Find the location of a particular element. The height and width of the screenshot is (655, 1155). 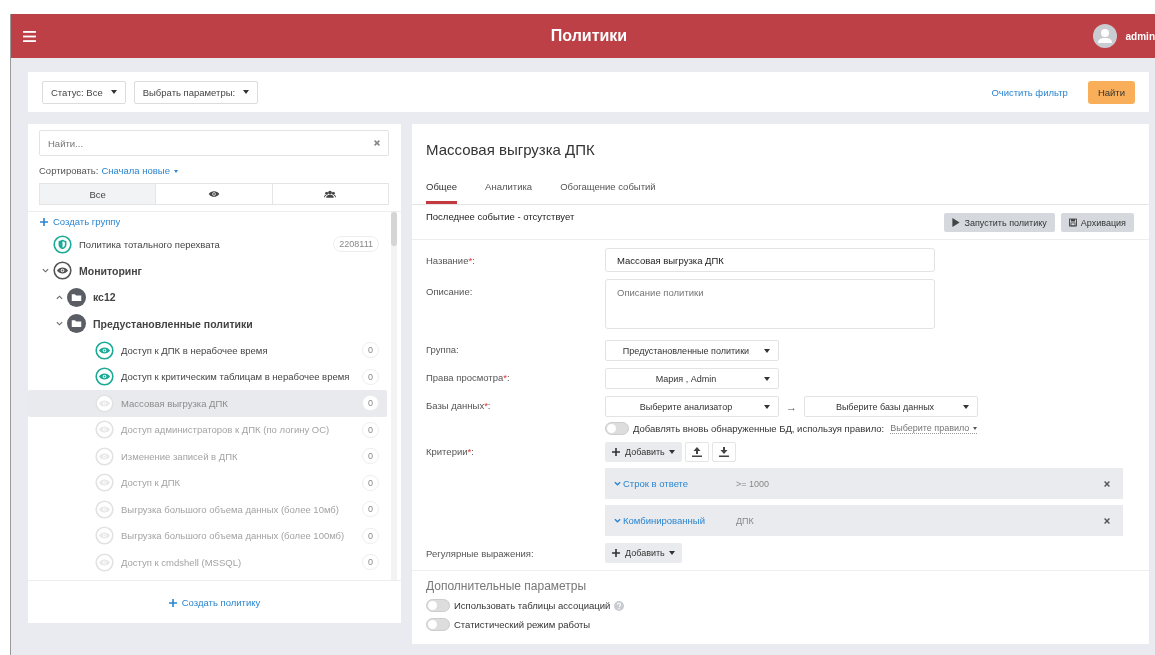

select-dropdown: Предустановленные политики is located at coordinates (692, 350).